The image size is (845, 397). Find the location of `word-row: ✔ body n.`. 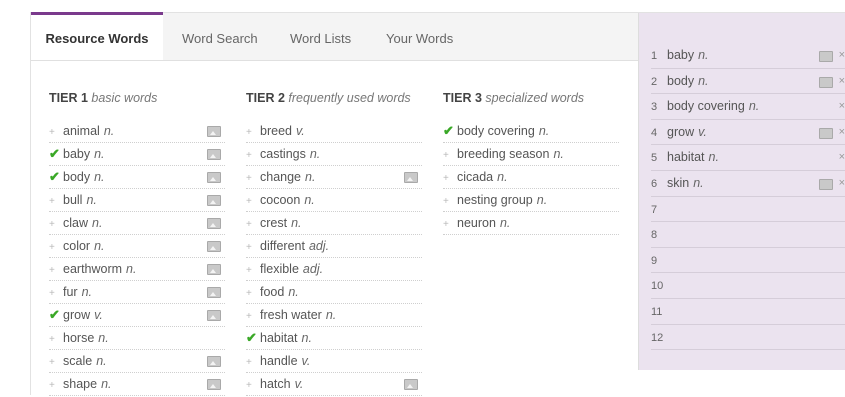

word-row: ✔ body n. is located at coordinates (137, 177).